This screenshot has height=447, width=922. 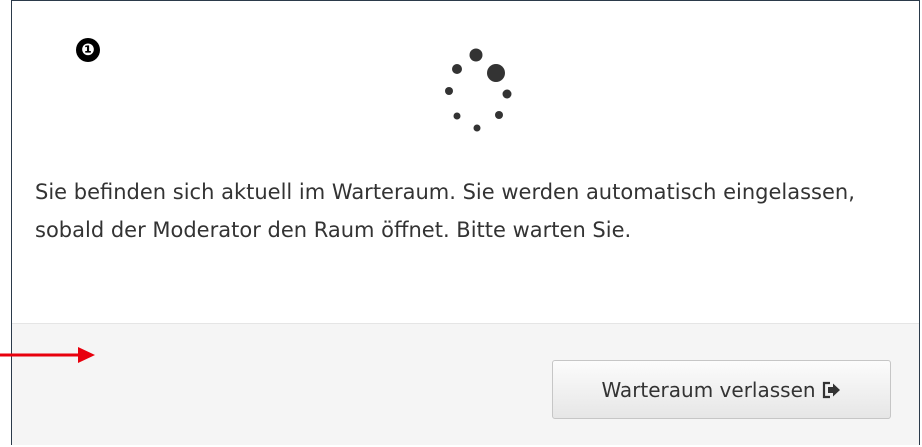 I want to click on leave-waiting-room-button: Warteraum verlassen, so click(x=721, y=389).